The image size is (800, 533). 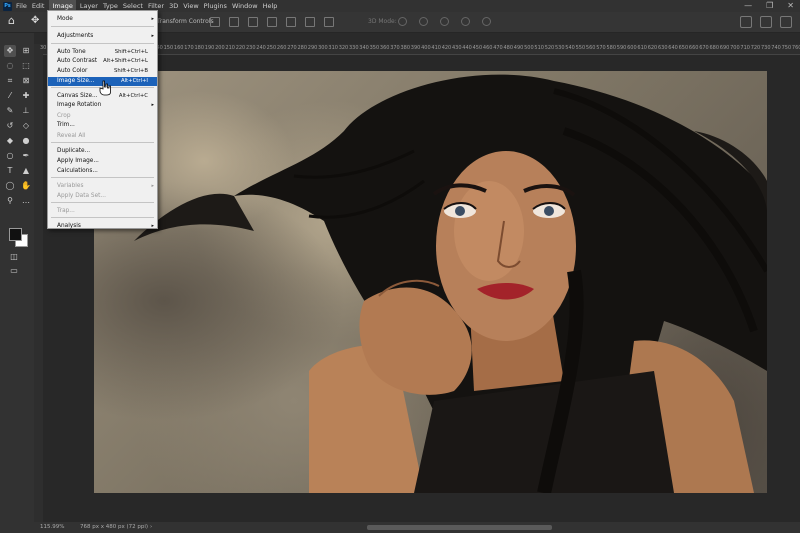 I want to click on minimize-icon: —, so click(x=748, y=6).